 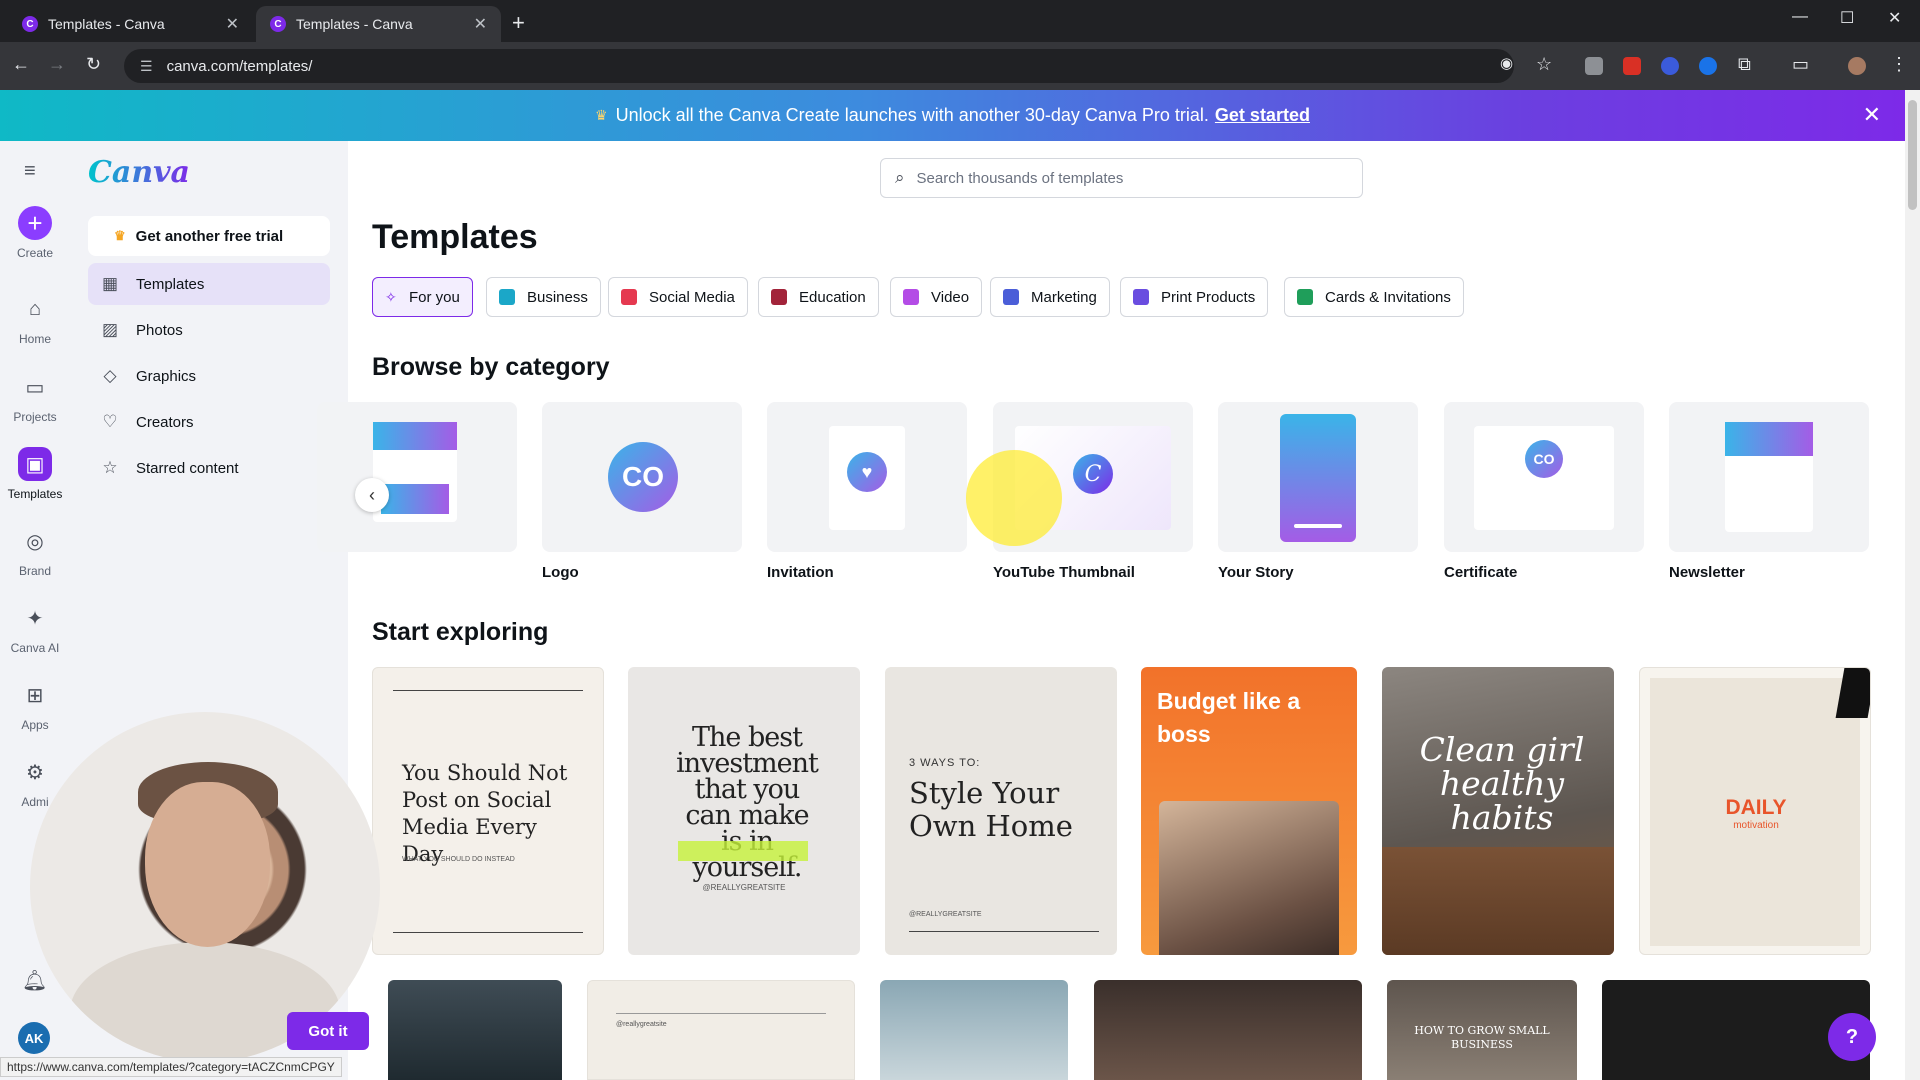 I want to click on got-it-button: Got it, so click(x=328, y=1031).